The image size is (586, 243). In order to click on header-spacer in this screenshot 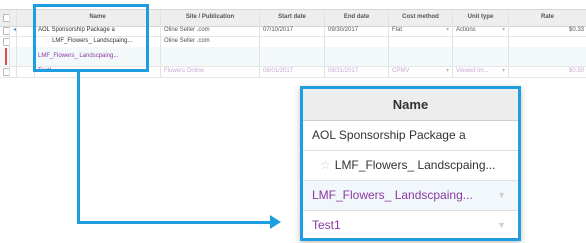, I will do `click(13, 18)`.